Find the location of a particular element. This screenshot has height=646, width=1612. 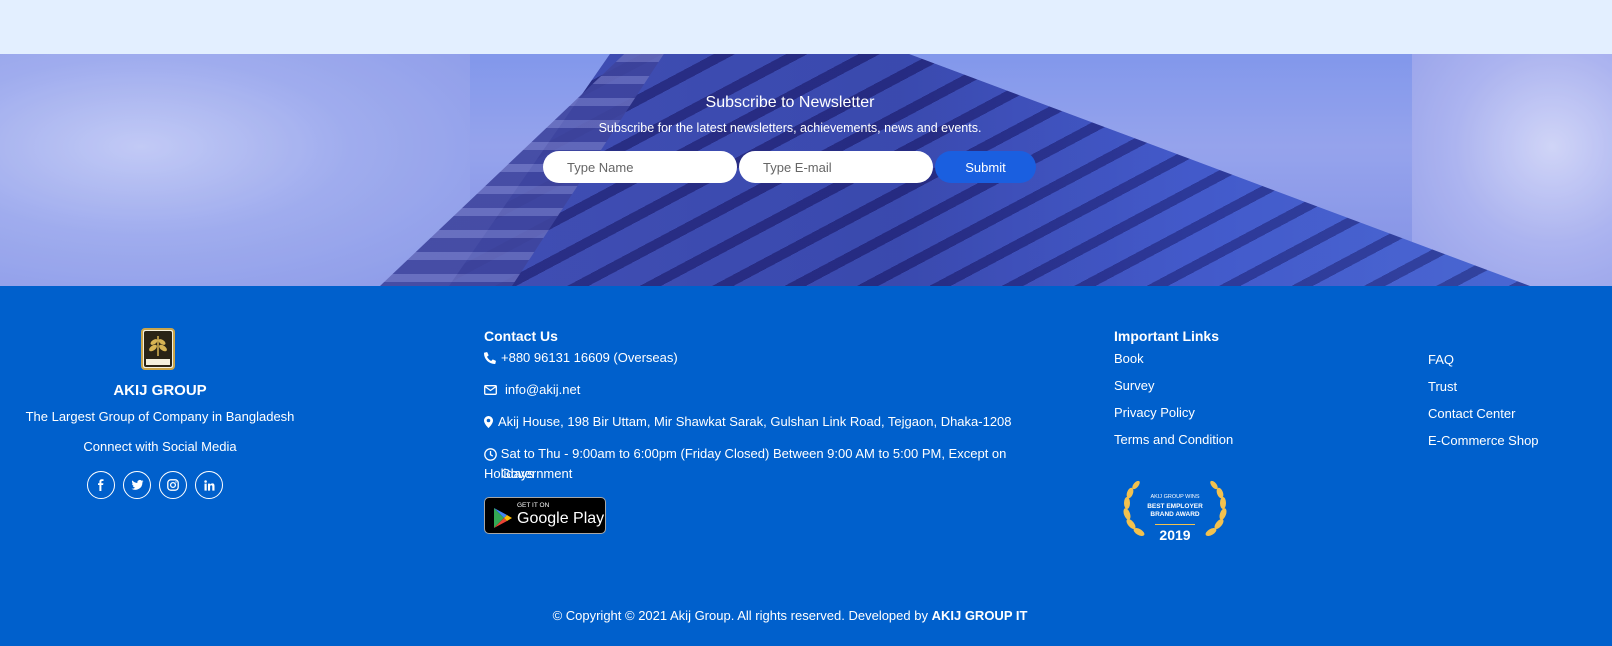

akij-logo is located at coordinates (158, 349).